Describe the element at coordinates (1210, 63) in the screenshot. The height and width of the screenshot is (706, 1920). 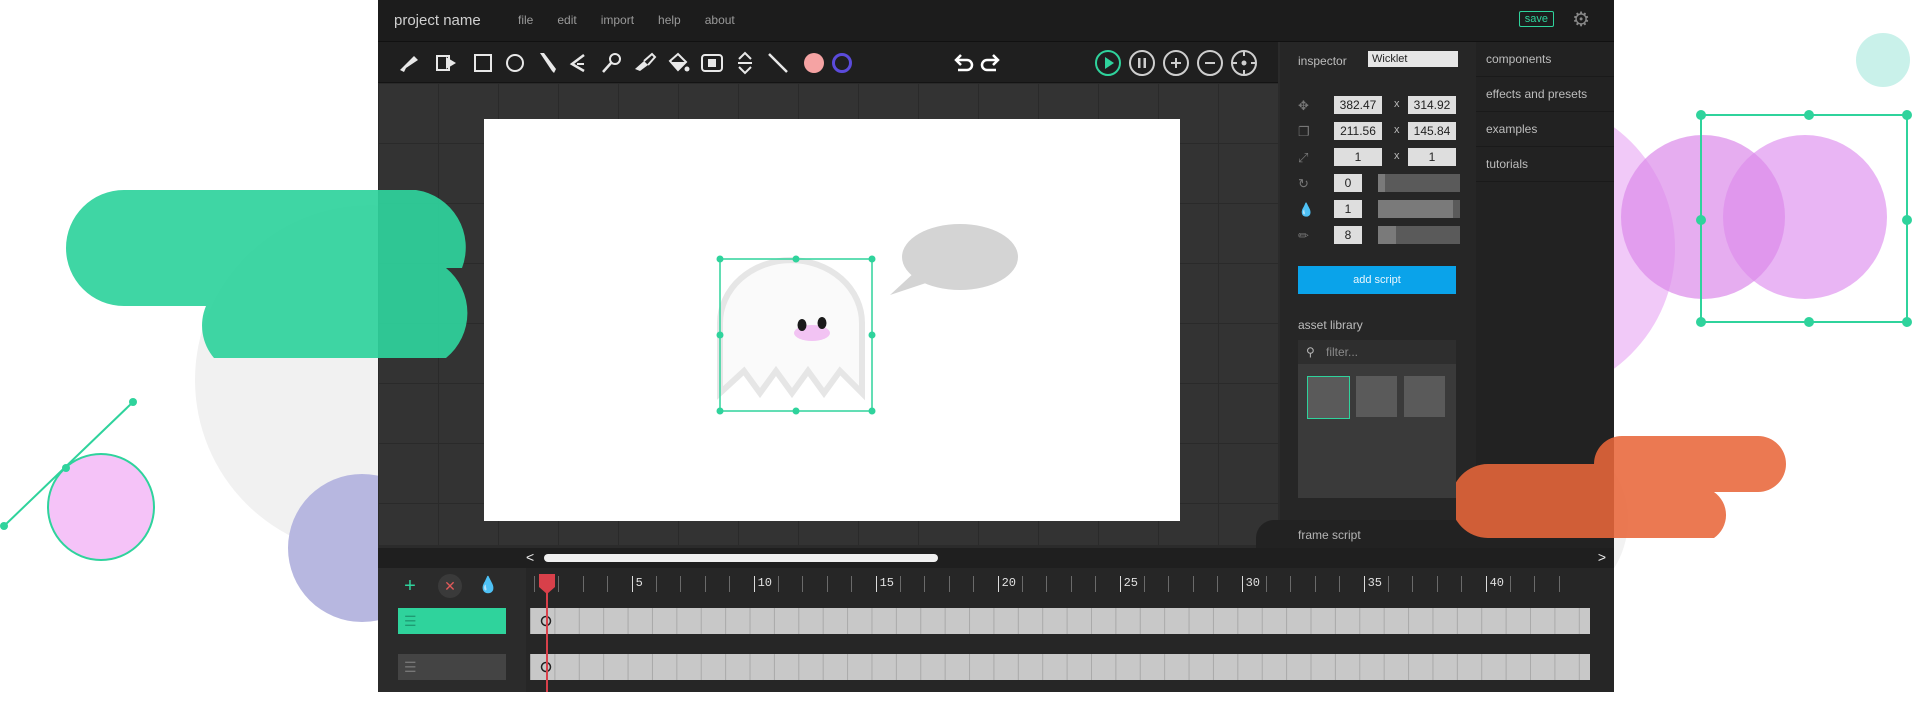
I see `zoom-out-icon` at that location.